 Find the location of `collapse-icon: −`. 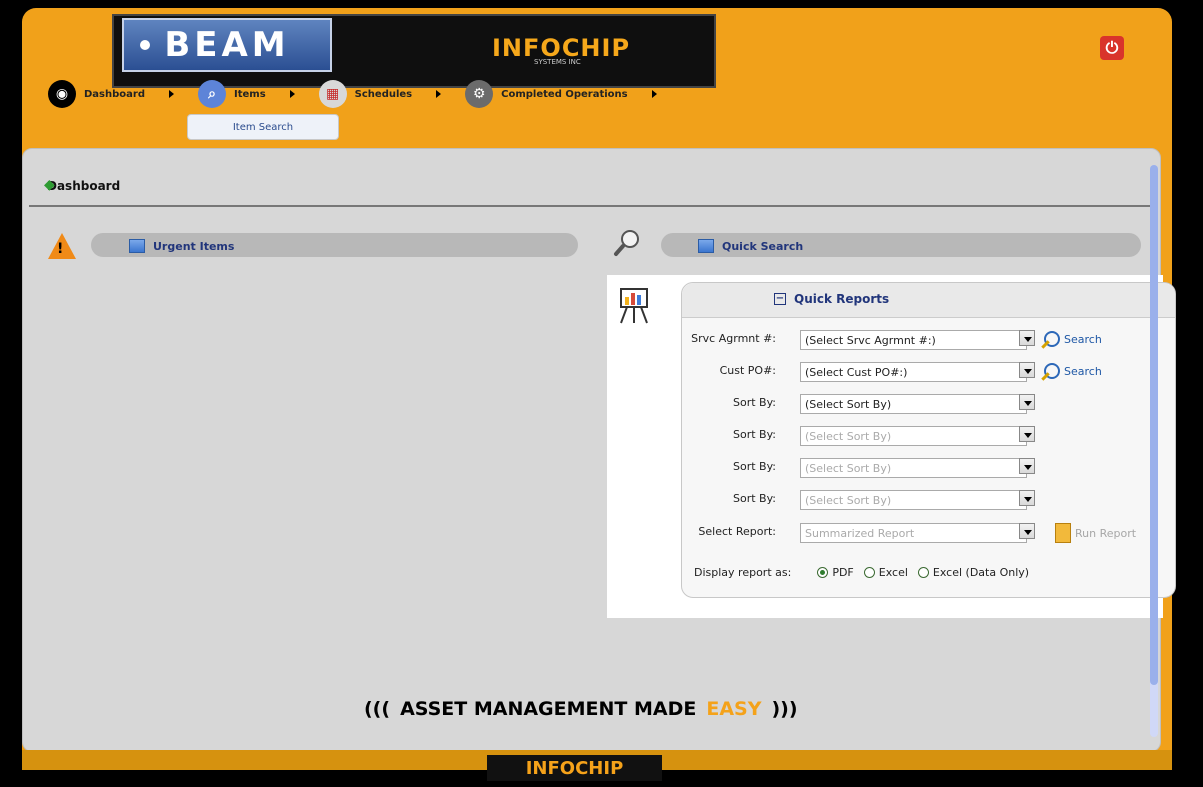

collapse-icon: − is located at coordinates (780, 299).